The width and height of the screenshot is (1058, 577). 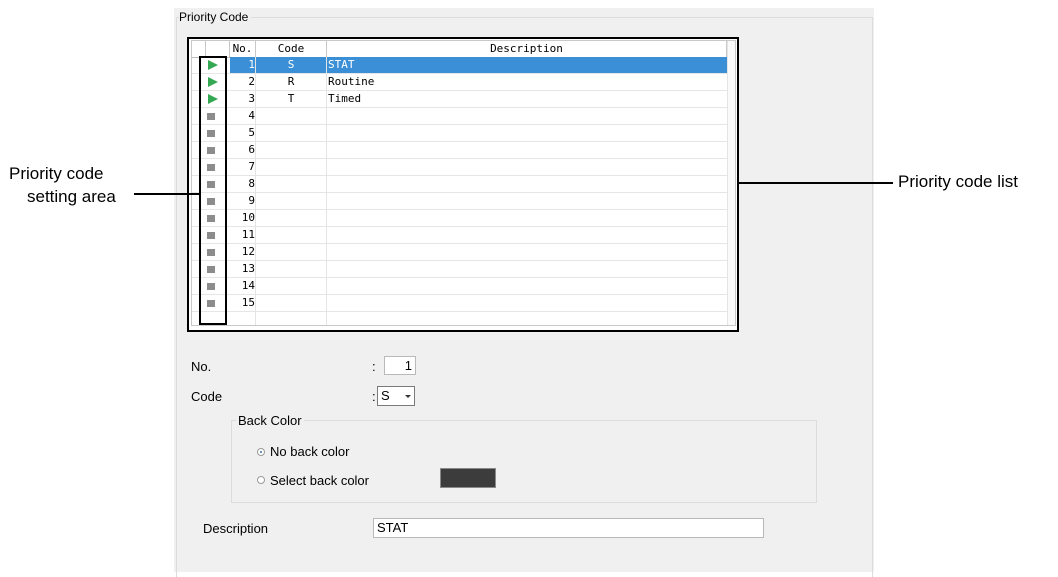 I want to click on table-row: 13, so click(x=459, y=269).